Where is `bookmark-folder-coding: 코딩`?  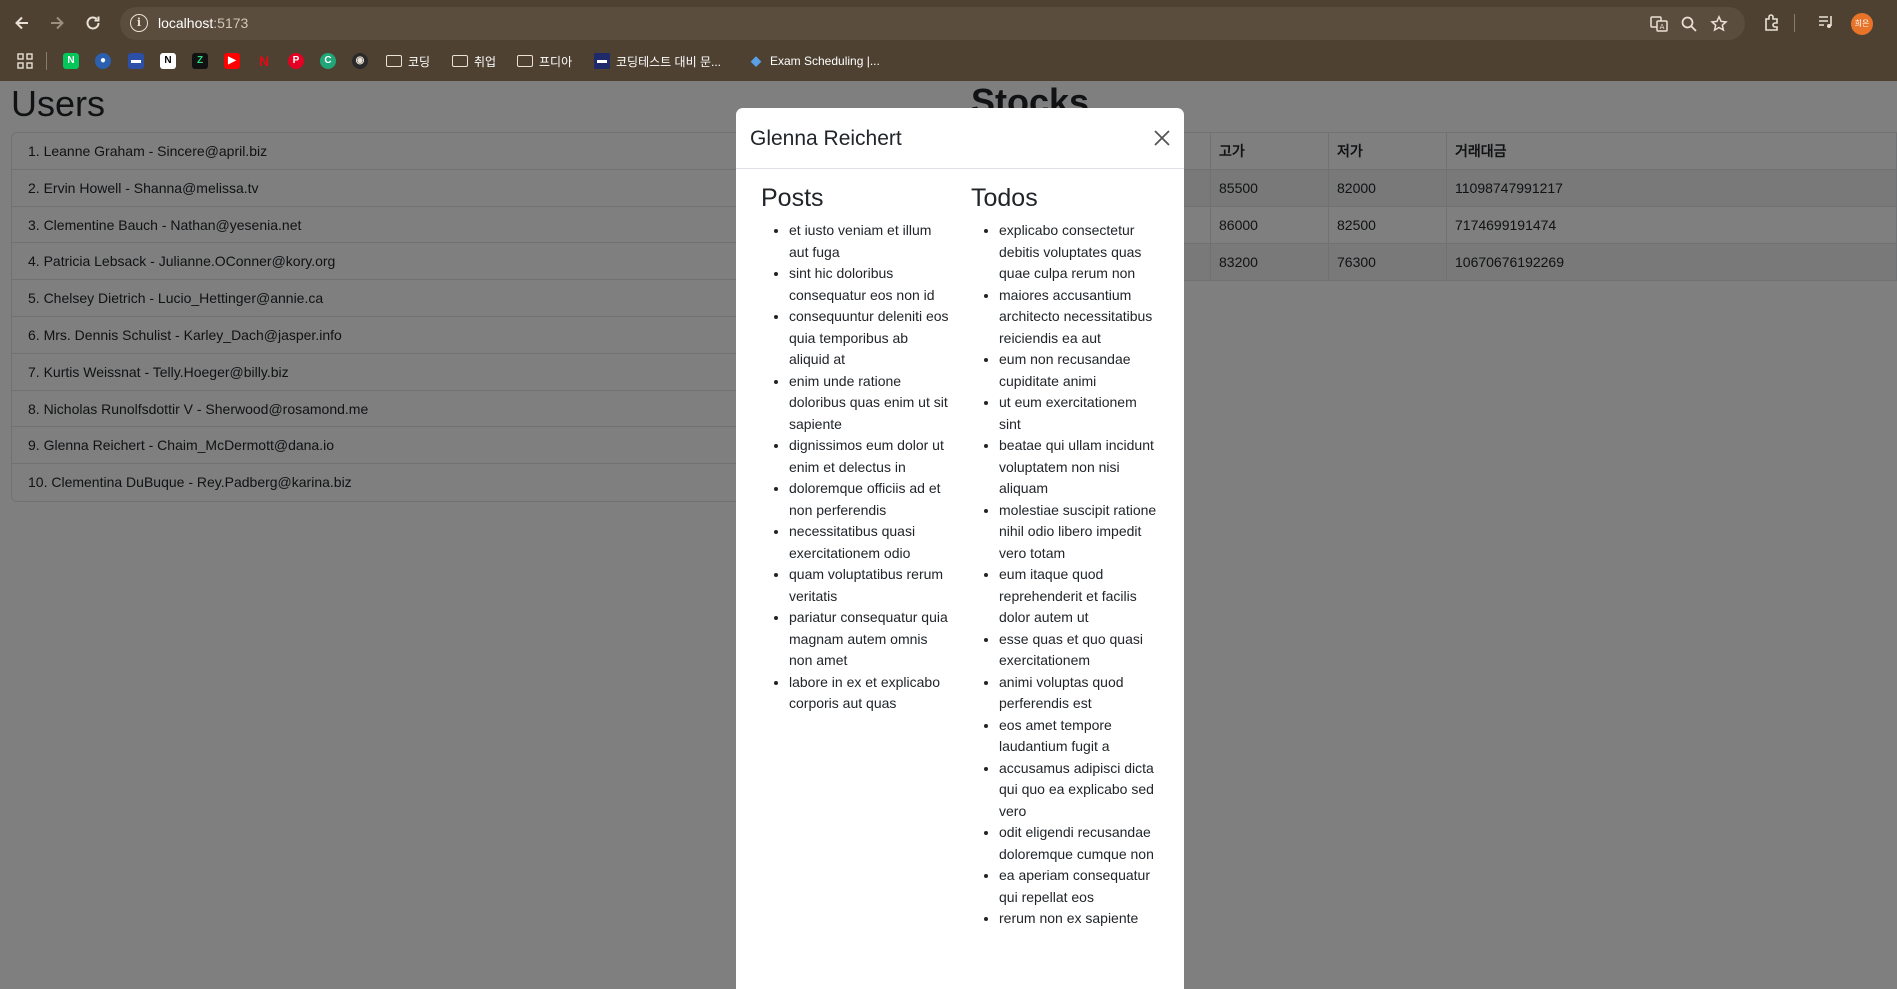
bookmark-folder-coding: 코딩 is located at coordinates (408, 61).